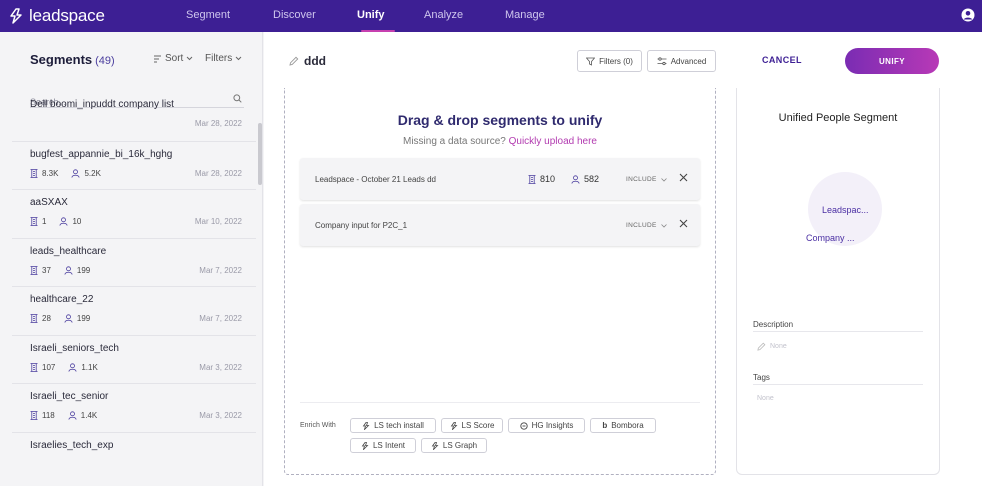 The image size is (982, 486). I want to click on source-people-value: 582, so click(592, 179).